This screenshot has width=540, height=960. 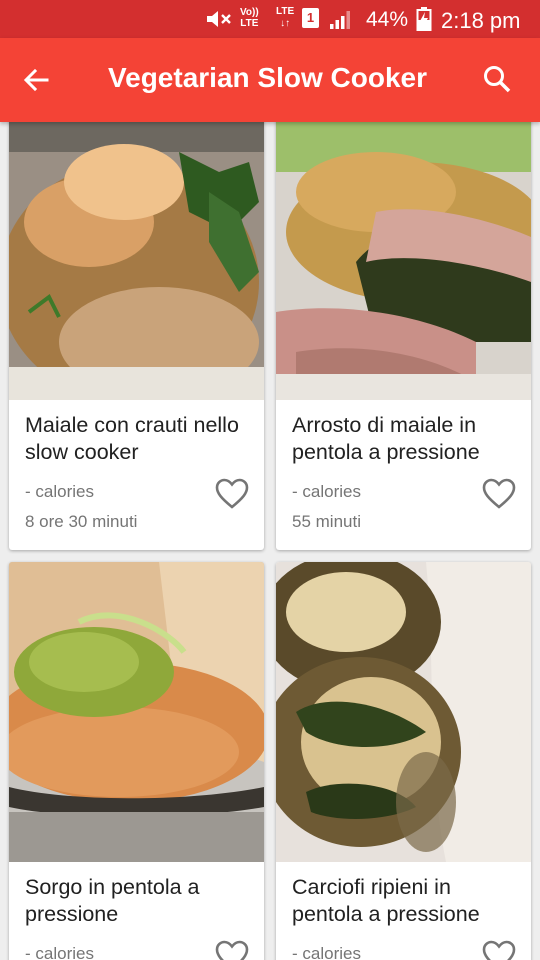 What do you see at coordinates (387, 19) in the screenshot?
I see `battery-percentage: 44%` at bounding box center [387, 19].